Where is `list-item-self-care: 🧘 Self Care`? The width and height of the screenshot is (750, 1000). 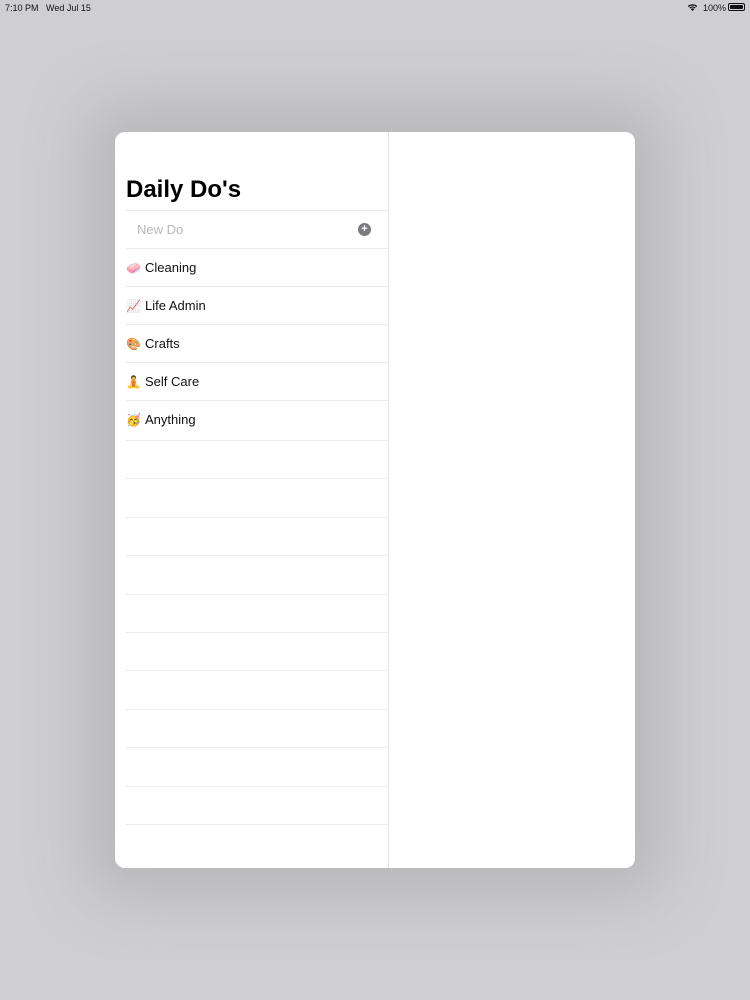 list-item-self-care: 🧘 Self Care is located at coordinates (257, 381).